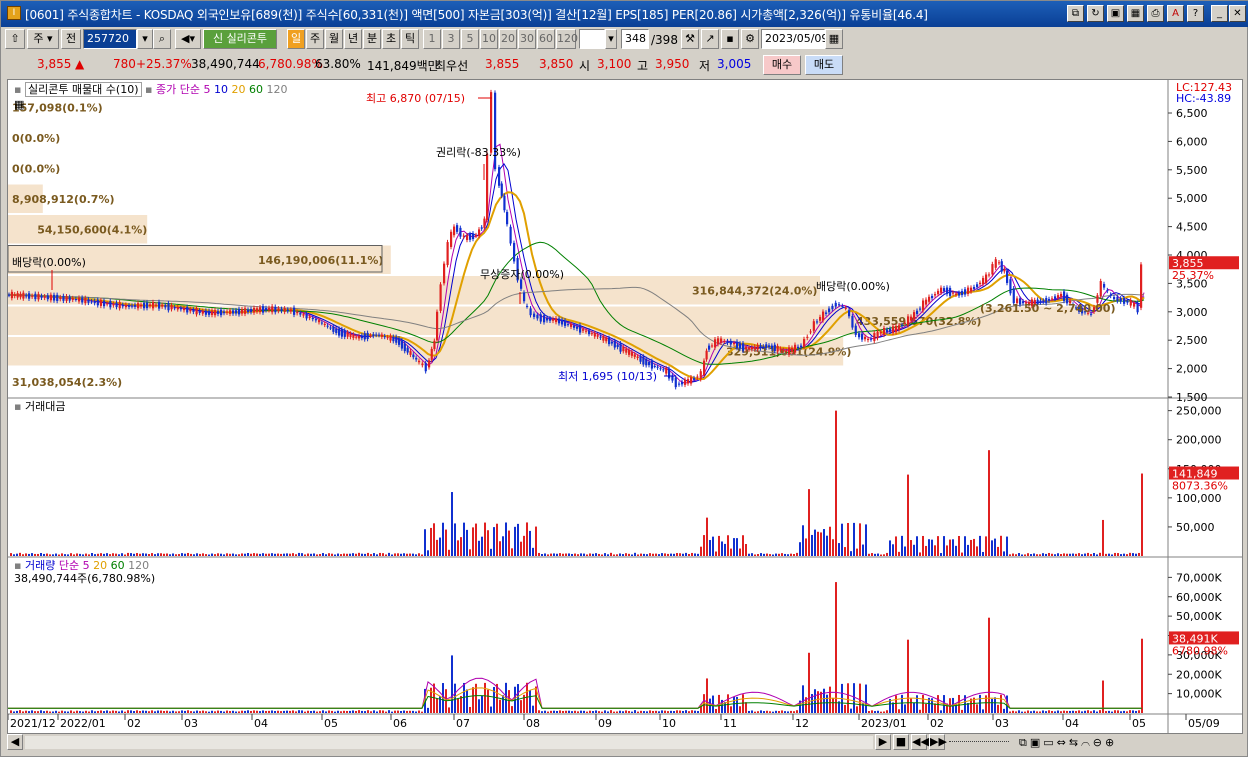 The height and width of the screenshot is (757, 1248). What do you see at coordinates (750, 39) in the screenshot?
I see `gear-icon: ⚙` at bounding box center [750, 39].